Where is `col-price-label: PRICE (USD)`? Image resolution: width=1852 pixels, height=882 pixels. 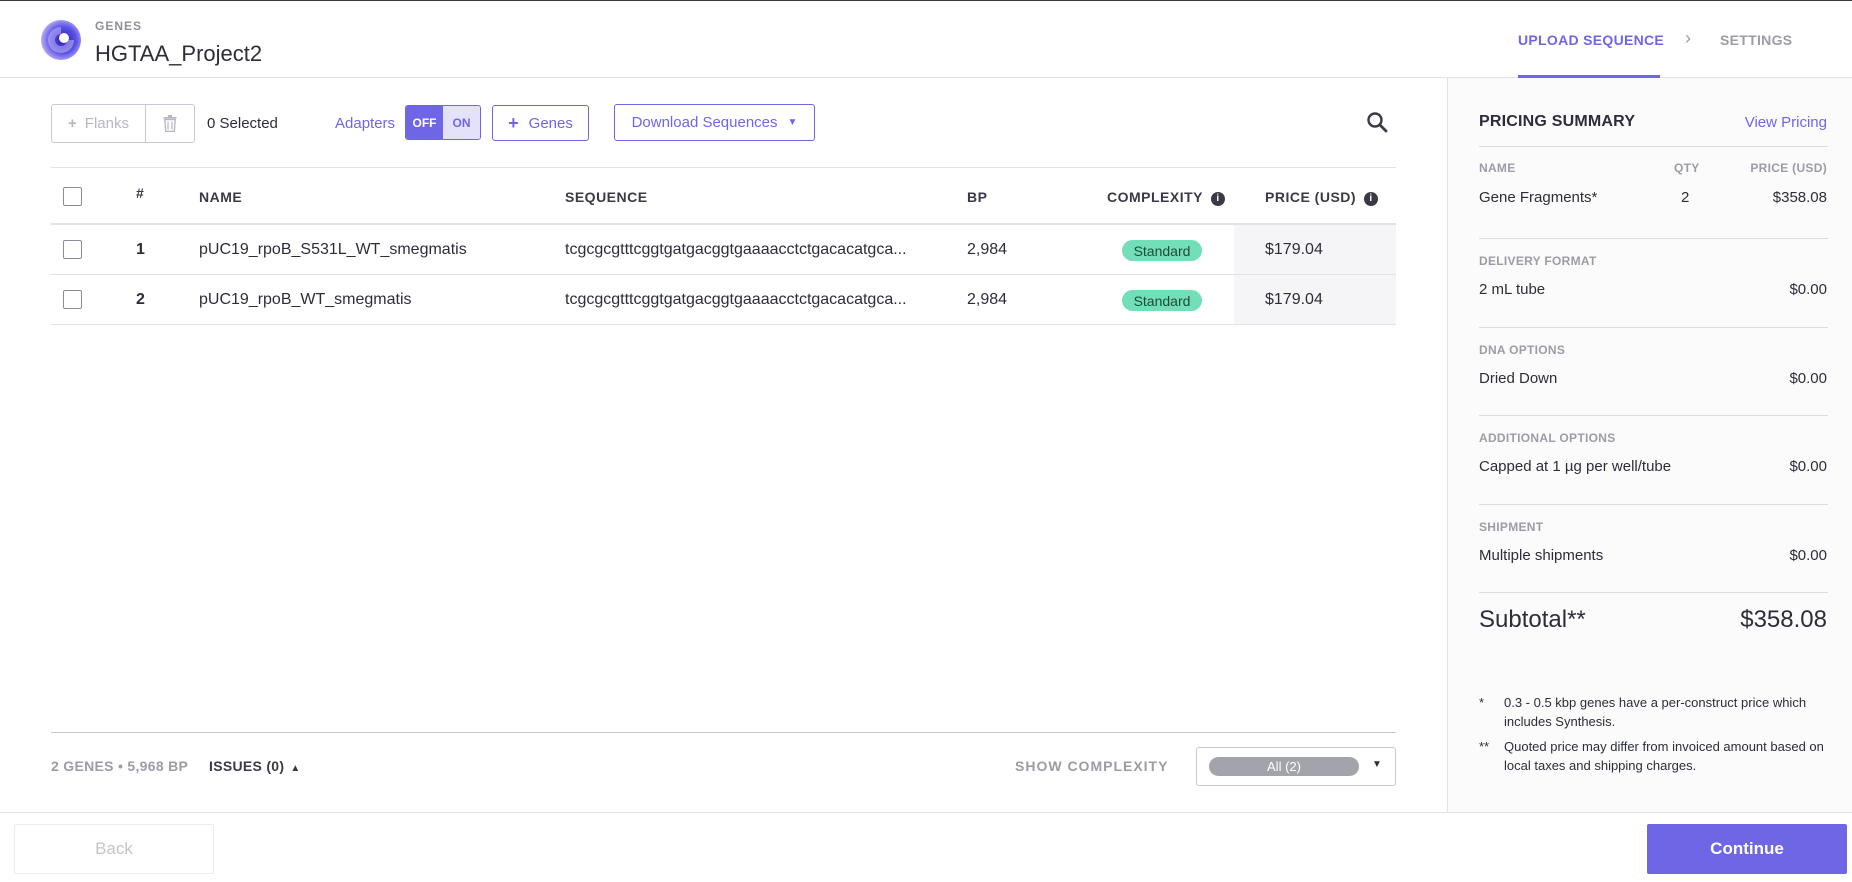
col-price-label: PRICE (USD) is located at coordinates (1788, 168).